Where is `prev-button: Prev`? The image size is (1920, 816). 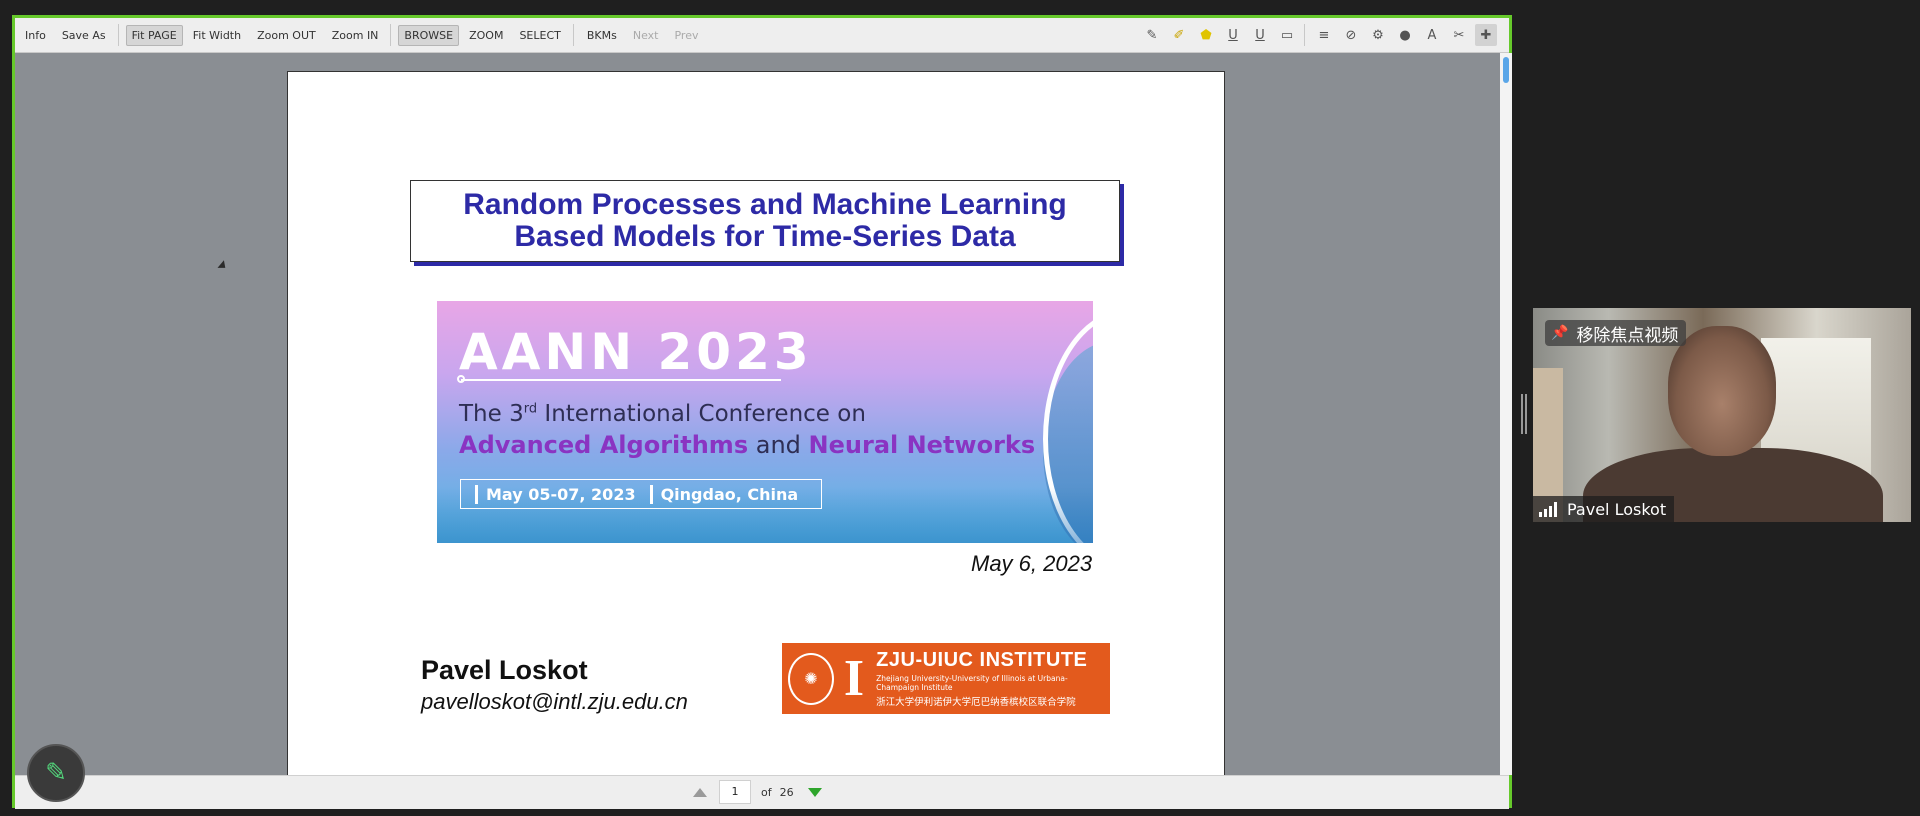
prev-button: Prev is located at coordinates (686, 35).